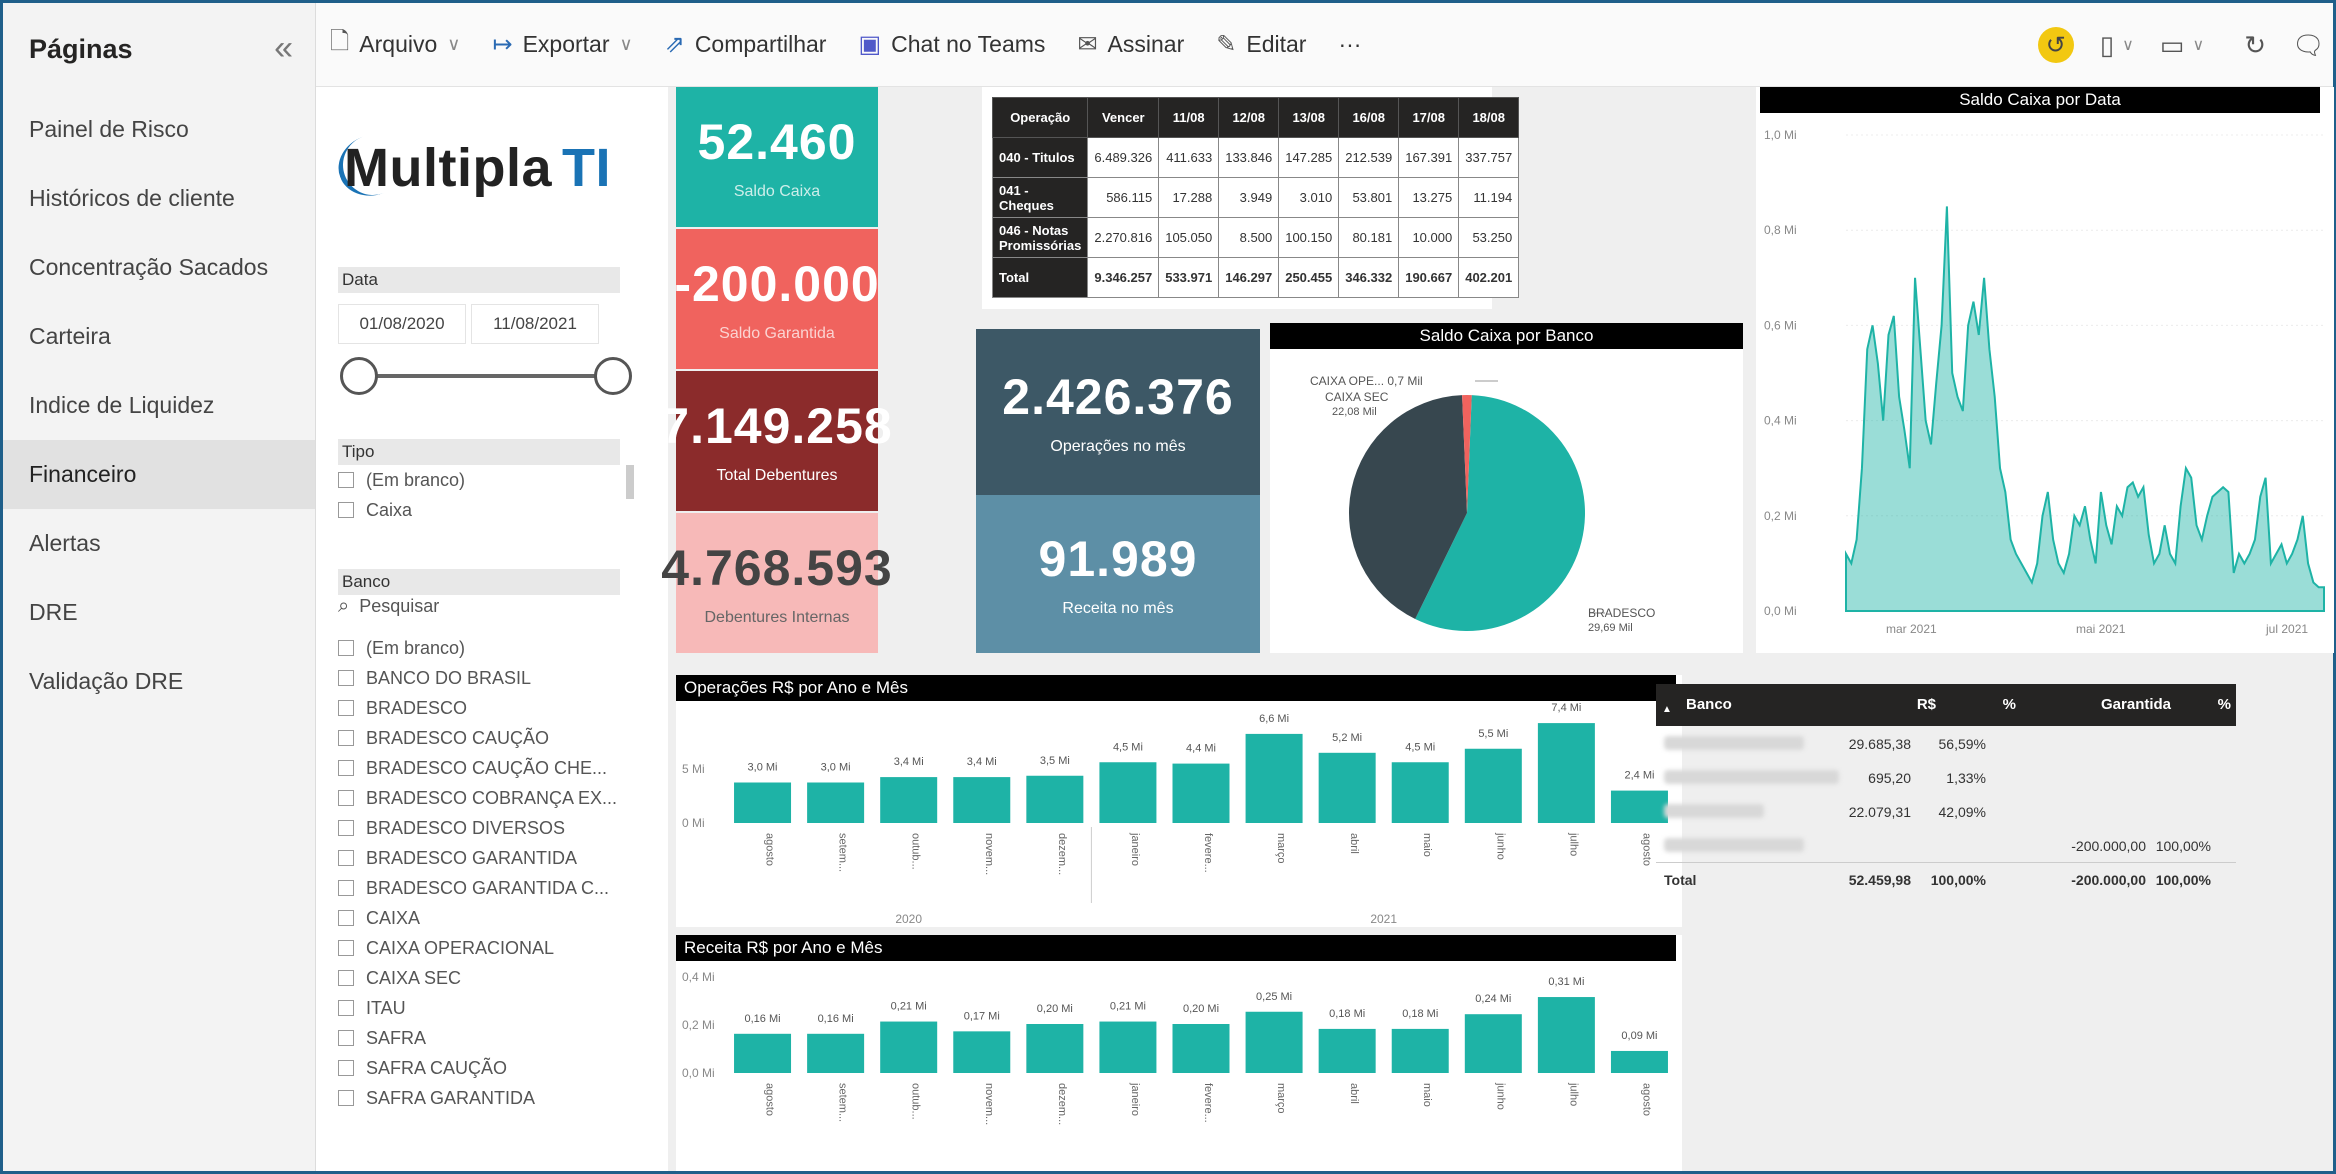 Image resolution: width=2336 pixels, height=1174 pixels. Describe the element at coordinates (159, 129) in the screenshot. I see `page-item: Painel de Risco` at that location.